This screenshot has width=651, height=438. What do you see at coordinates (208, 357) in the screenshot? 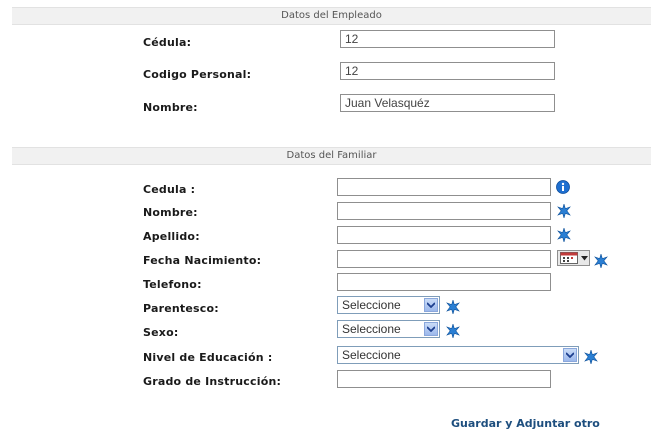
I see `familiar-educacion-label: Nivel de Educación :` at bounding box center [208, 357].